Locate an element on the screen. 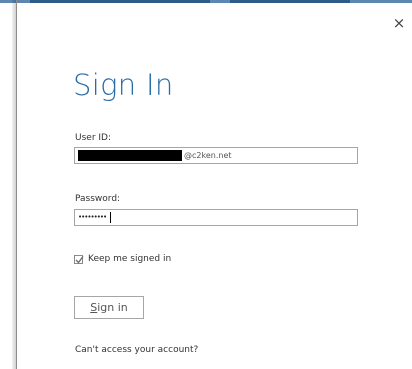 The width and height of the screenshot is (412, 369). checkmark-icon is located at coordinates (79, 259).